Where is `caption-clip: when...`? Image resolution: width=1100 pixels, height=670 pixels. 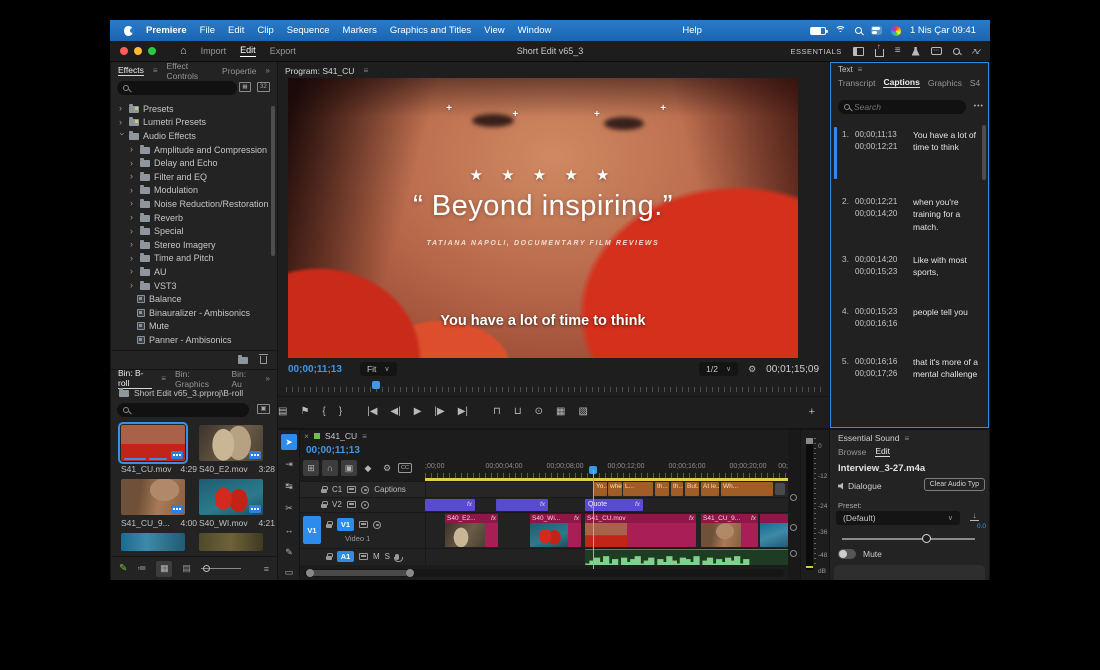 caption-clip: when... is located at coordinates (615, 489).